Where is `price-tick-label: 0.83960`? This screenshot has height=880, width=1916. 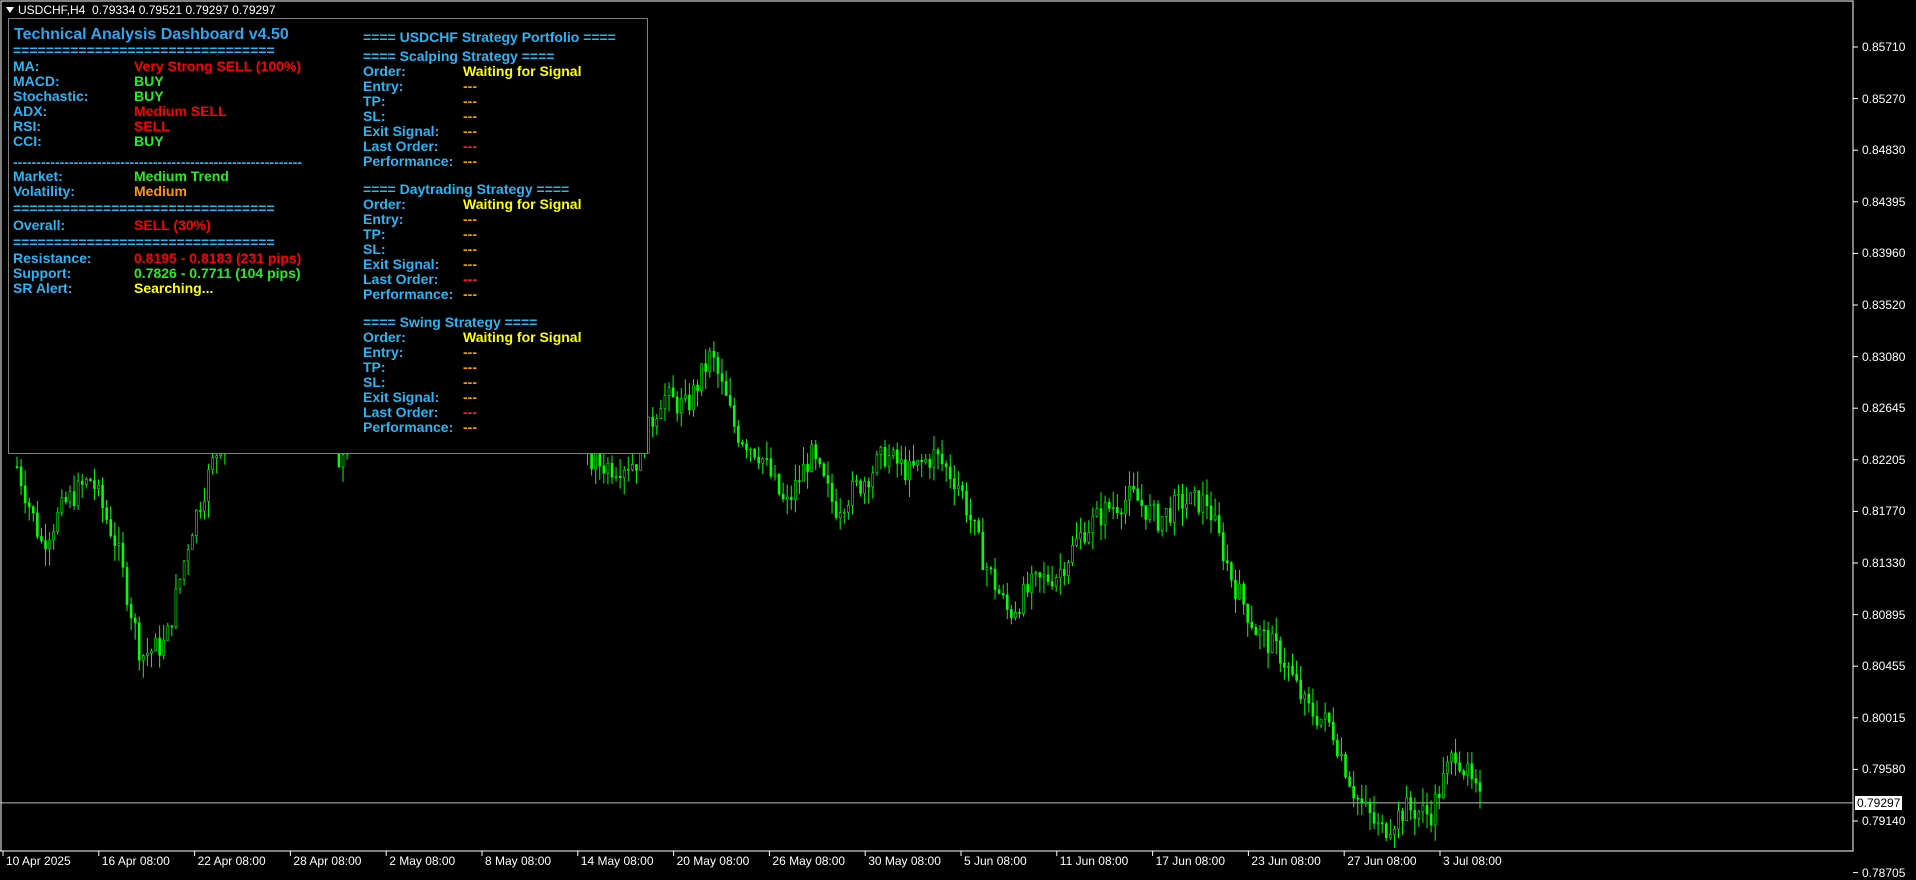
price-tick-label: 0.83960 is located at coordinates (1884, 253).